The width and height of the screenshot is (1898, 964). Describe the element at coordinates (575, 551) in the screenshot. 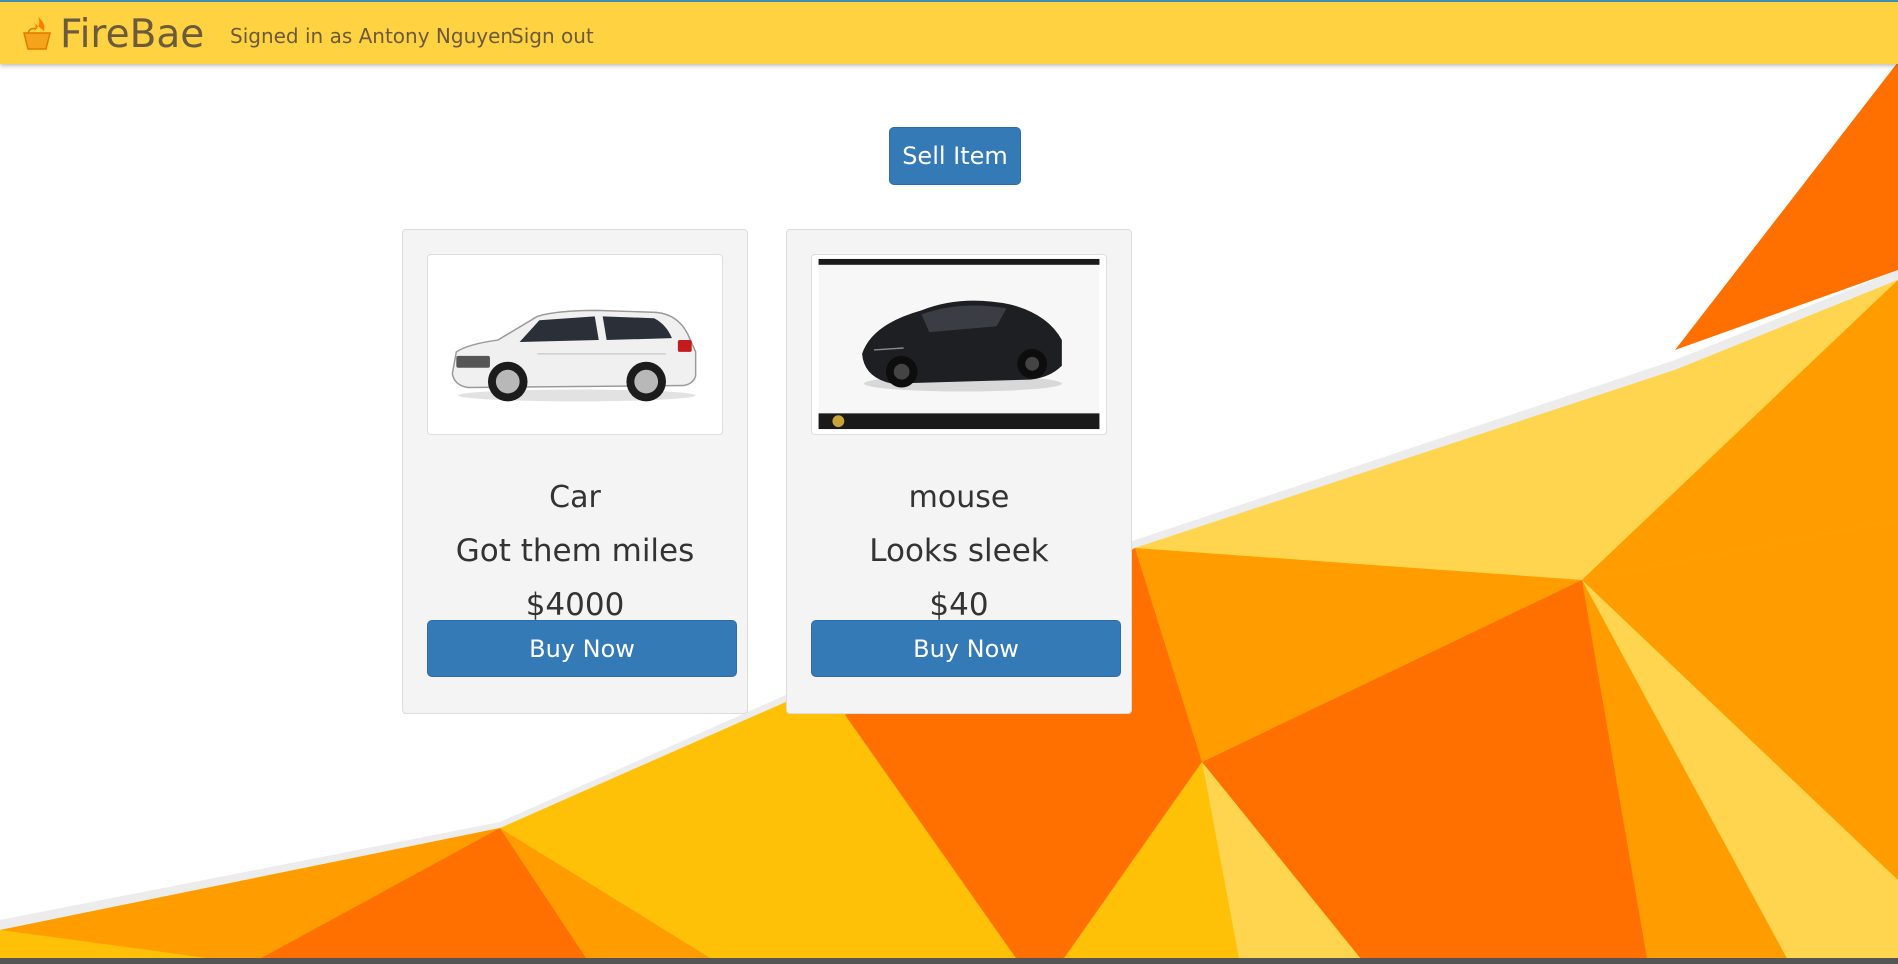

I see `item-description: Got them miles` at that location.